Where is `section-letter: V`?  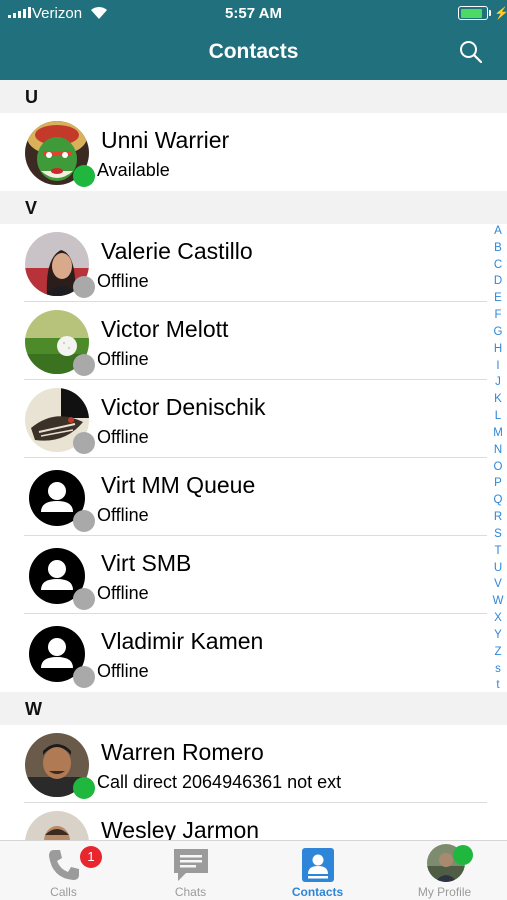 section-letter: V is located at coordinates (31, 208).